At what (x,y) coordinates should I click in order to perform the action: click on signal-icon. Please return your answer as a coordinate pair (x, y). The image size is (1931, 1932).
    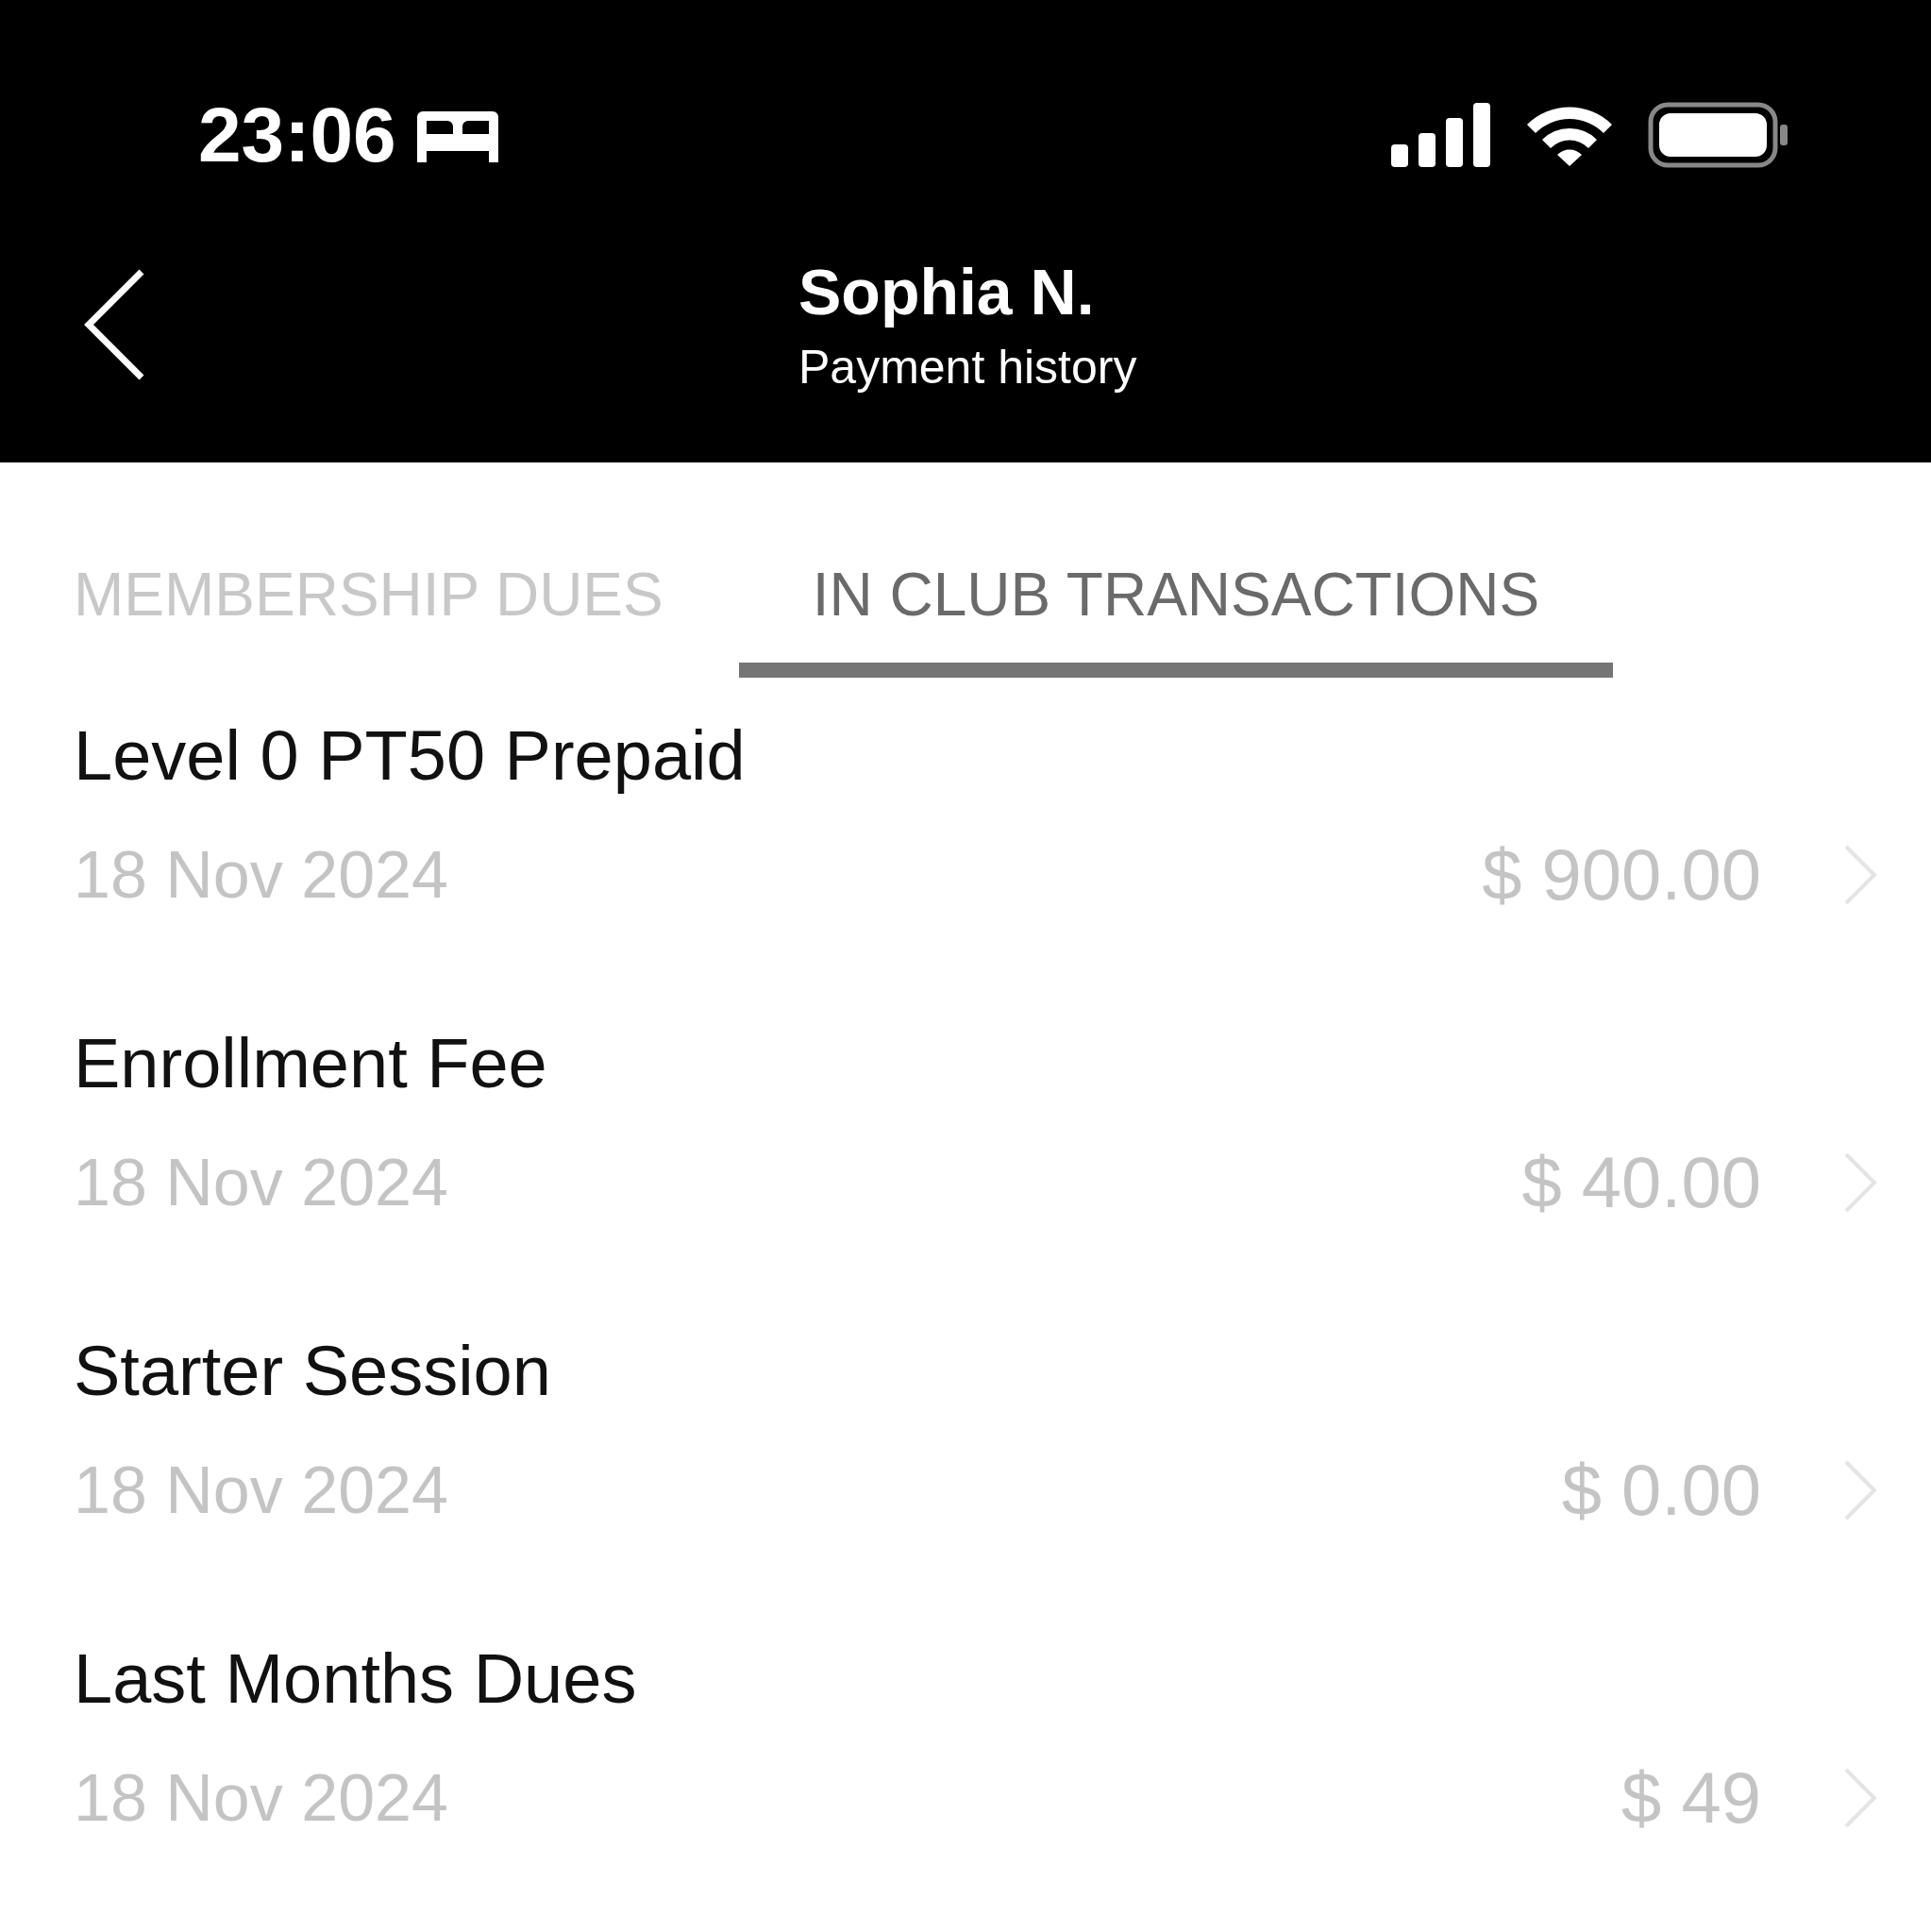
    Looking at the image, I should click on (1441, 135).